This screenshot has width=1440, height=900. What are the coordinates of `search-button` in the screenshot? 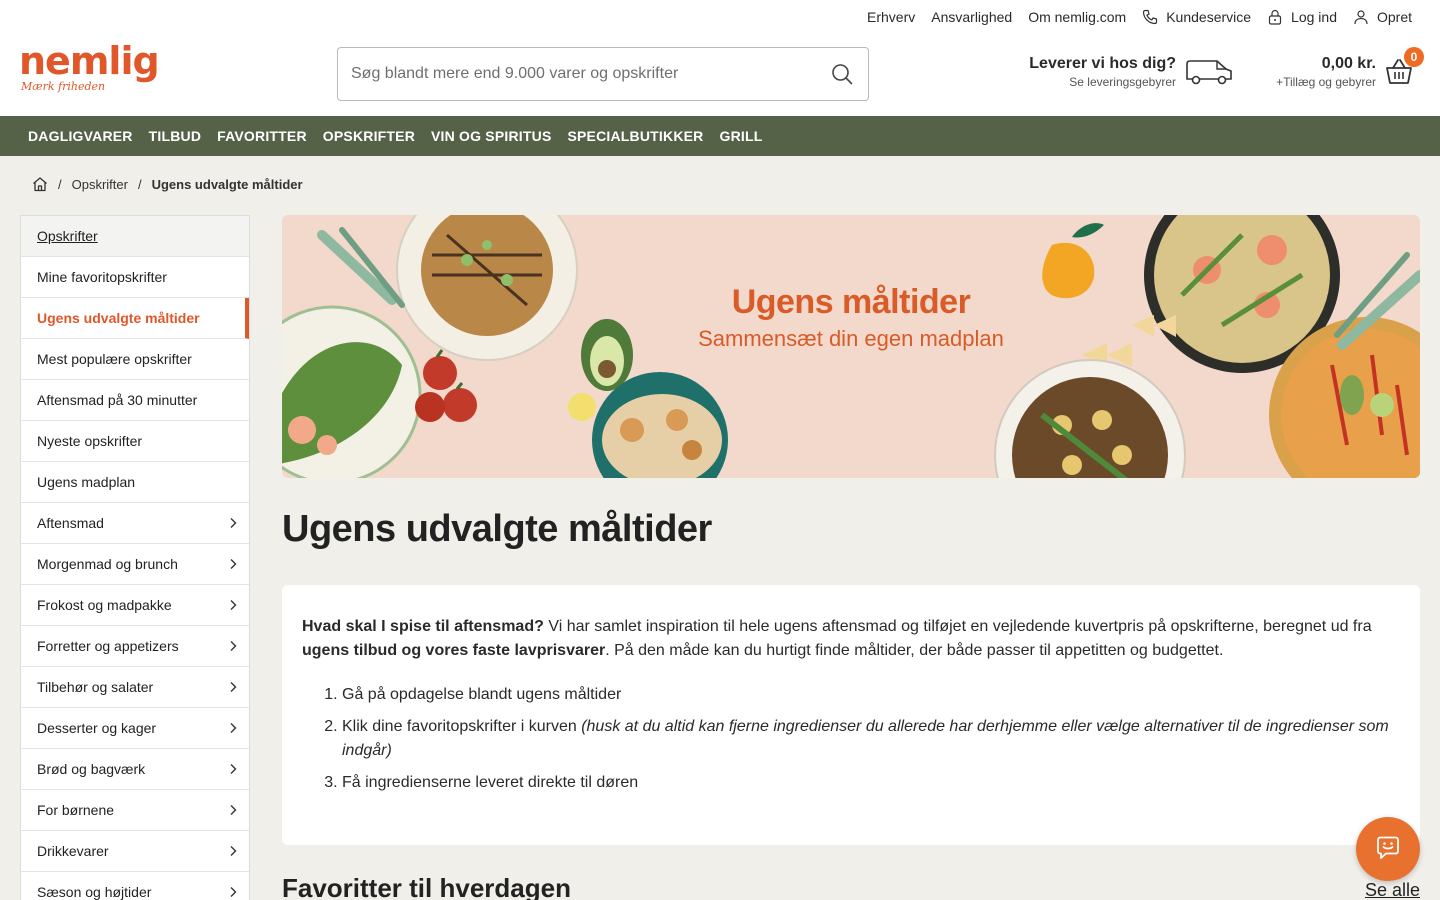 It's located at (842, 74).